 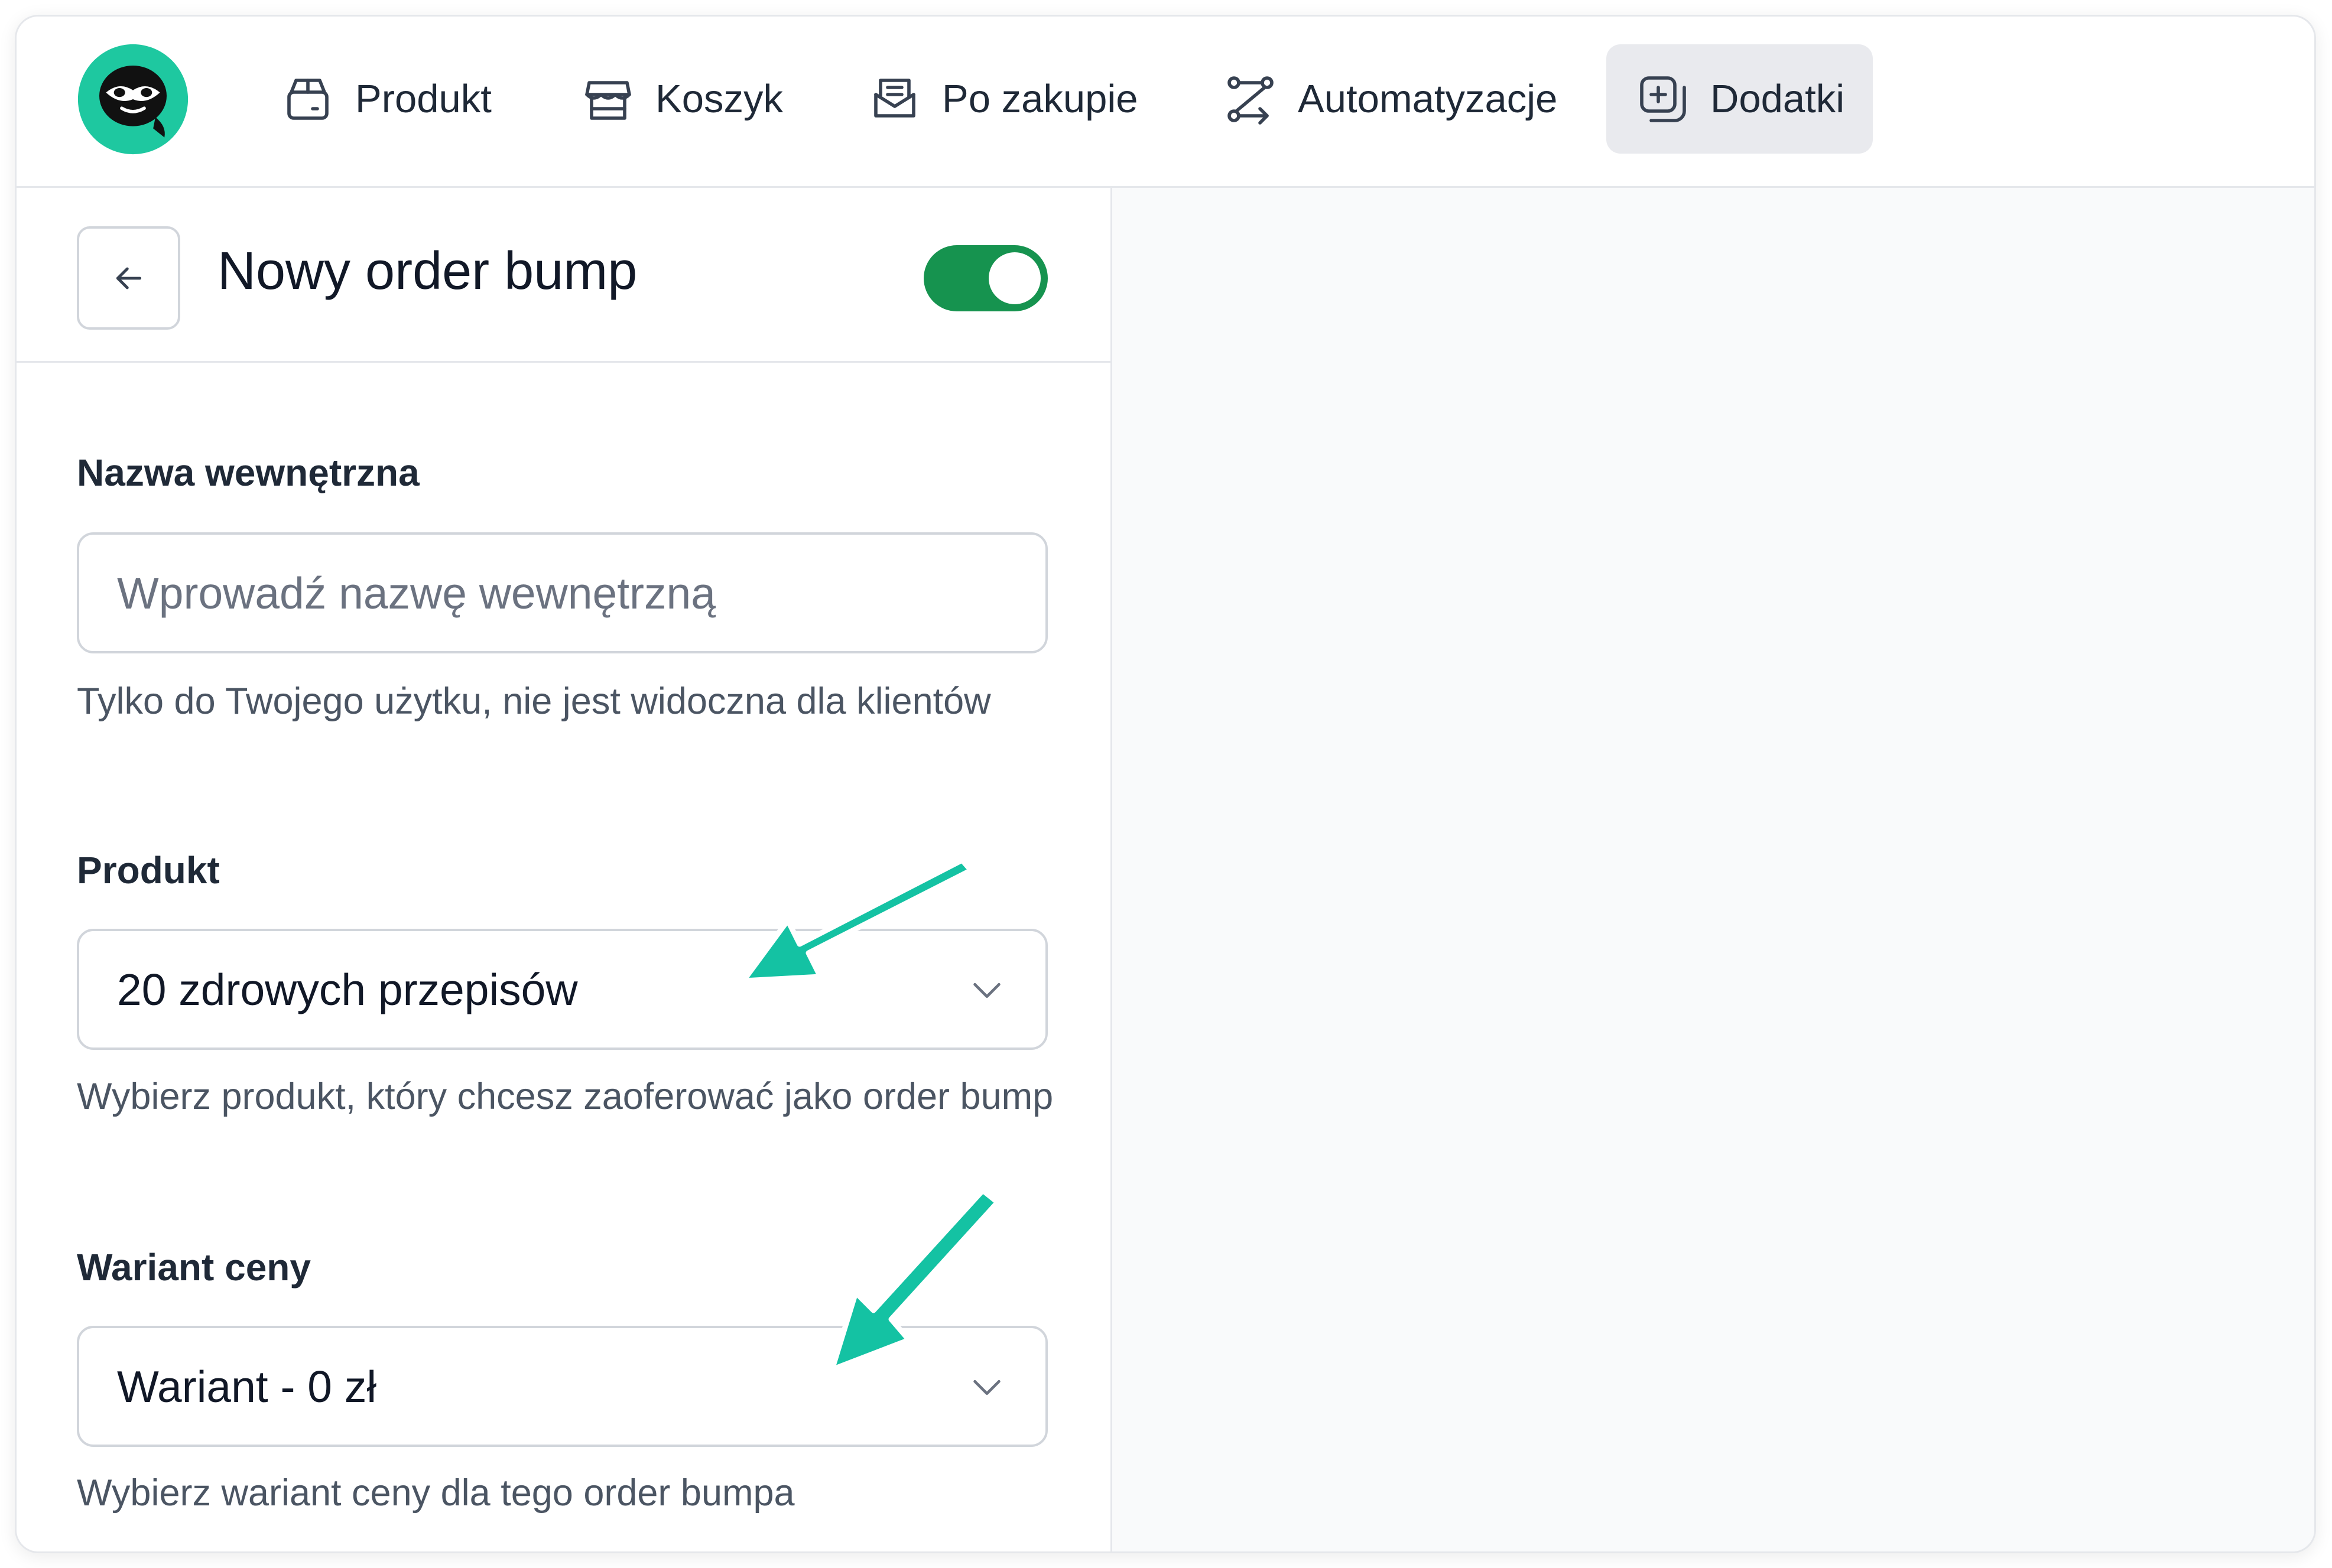 I want to click on toggle-knob, so click(x=1015, y=278).